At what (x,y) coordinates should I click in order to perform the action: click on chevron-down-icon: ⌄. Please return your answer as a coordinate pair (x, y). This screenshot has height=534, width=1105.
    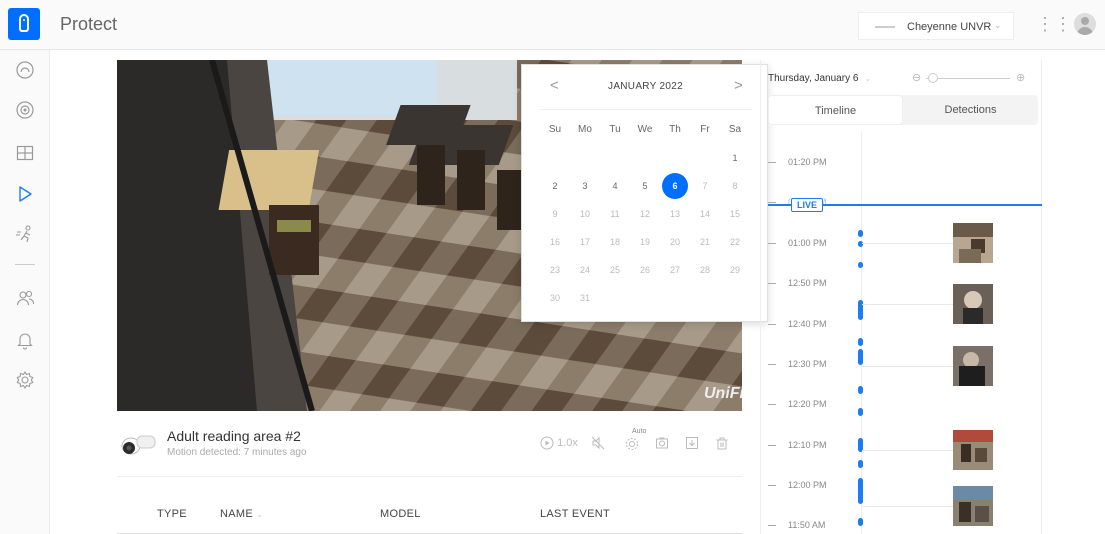
    Looking at the image, I should click on (868, 78).